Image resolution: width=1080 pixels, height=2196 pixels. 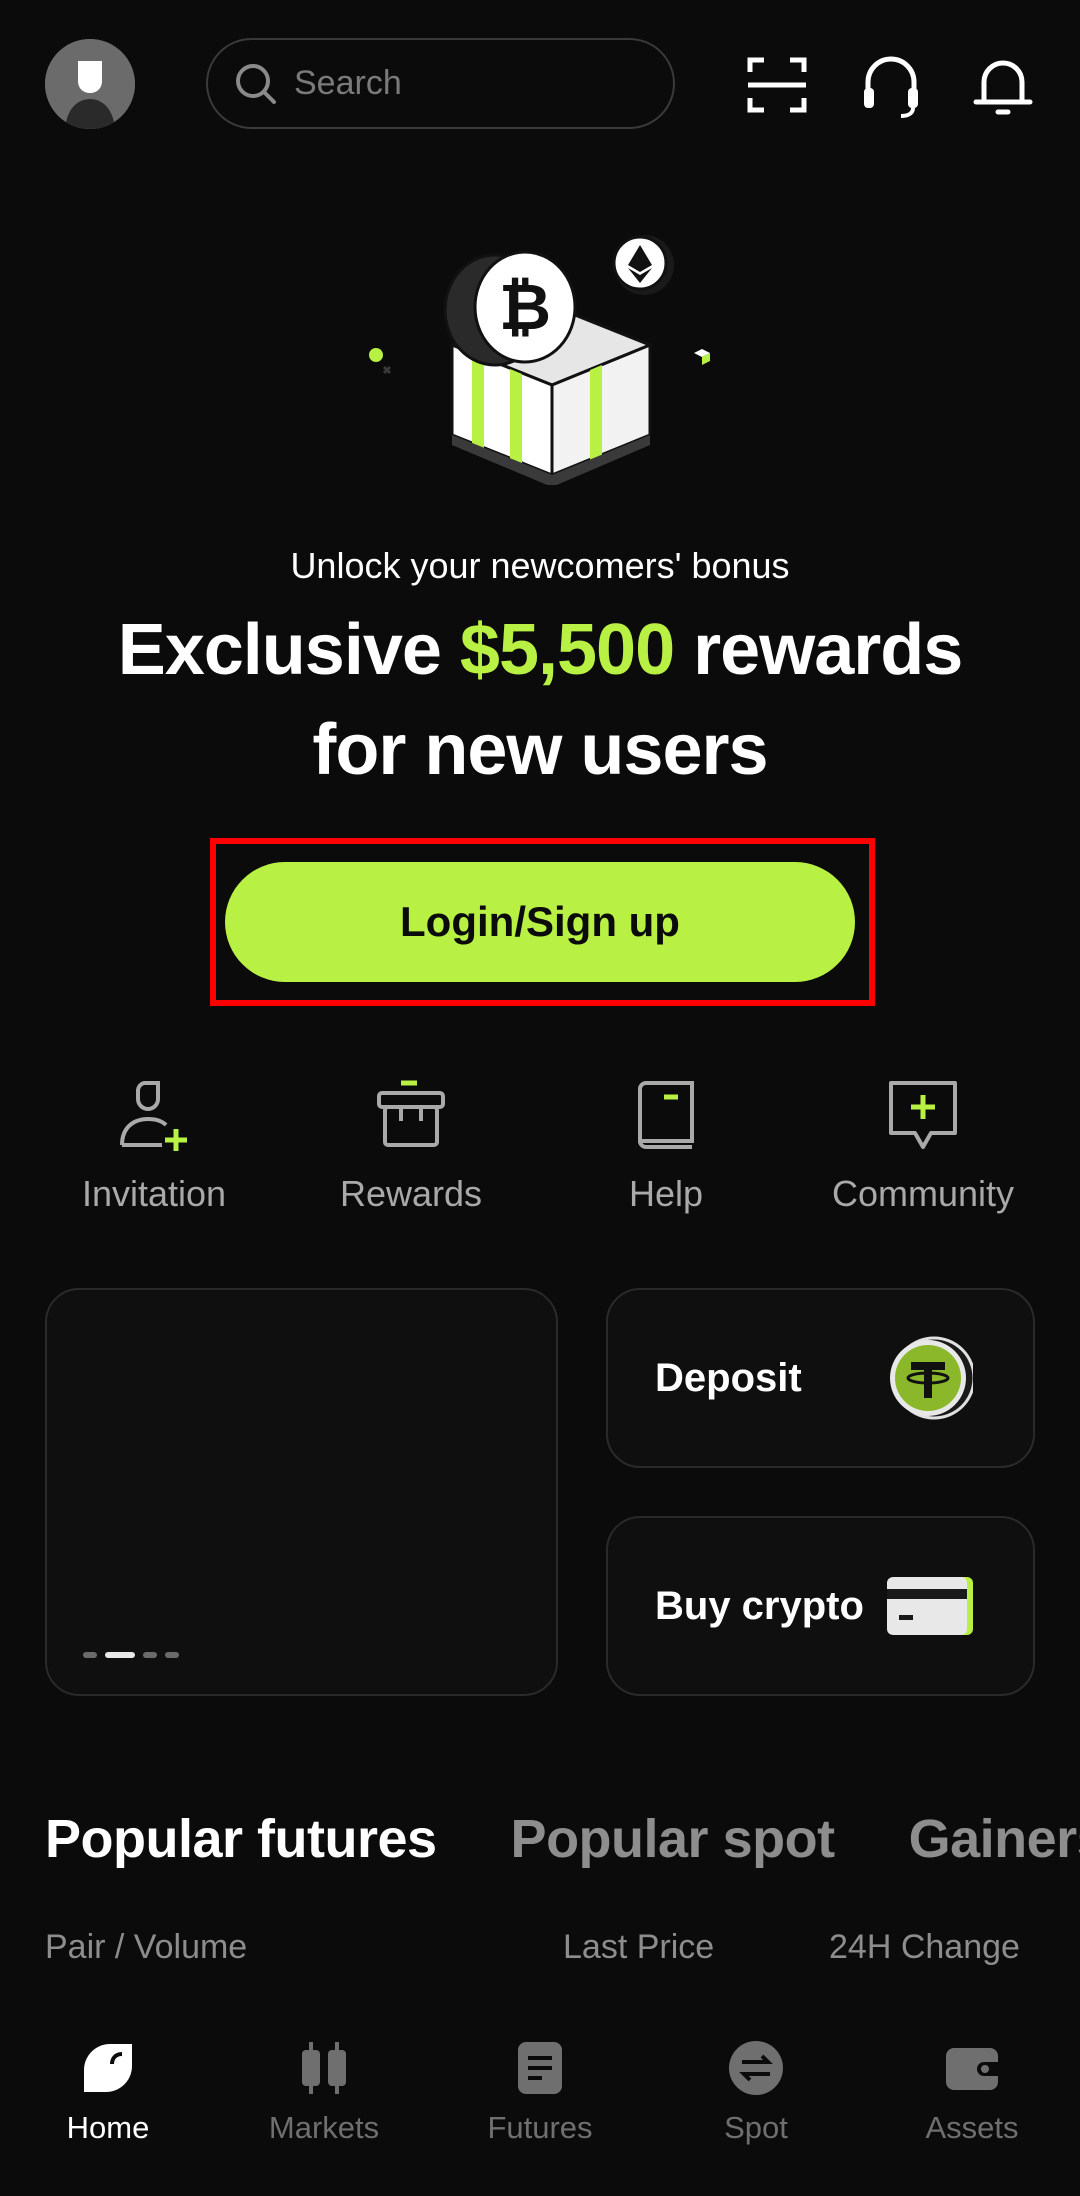 What do you see at coordinates (411, 1193) in the screenshot?
I see `shortcut-label: Rewards` at bounding box center [411, 1193].